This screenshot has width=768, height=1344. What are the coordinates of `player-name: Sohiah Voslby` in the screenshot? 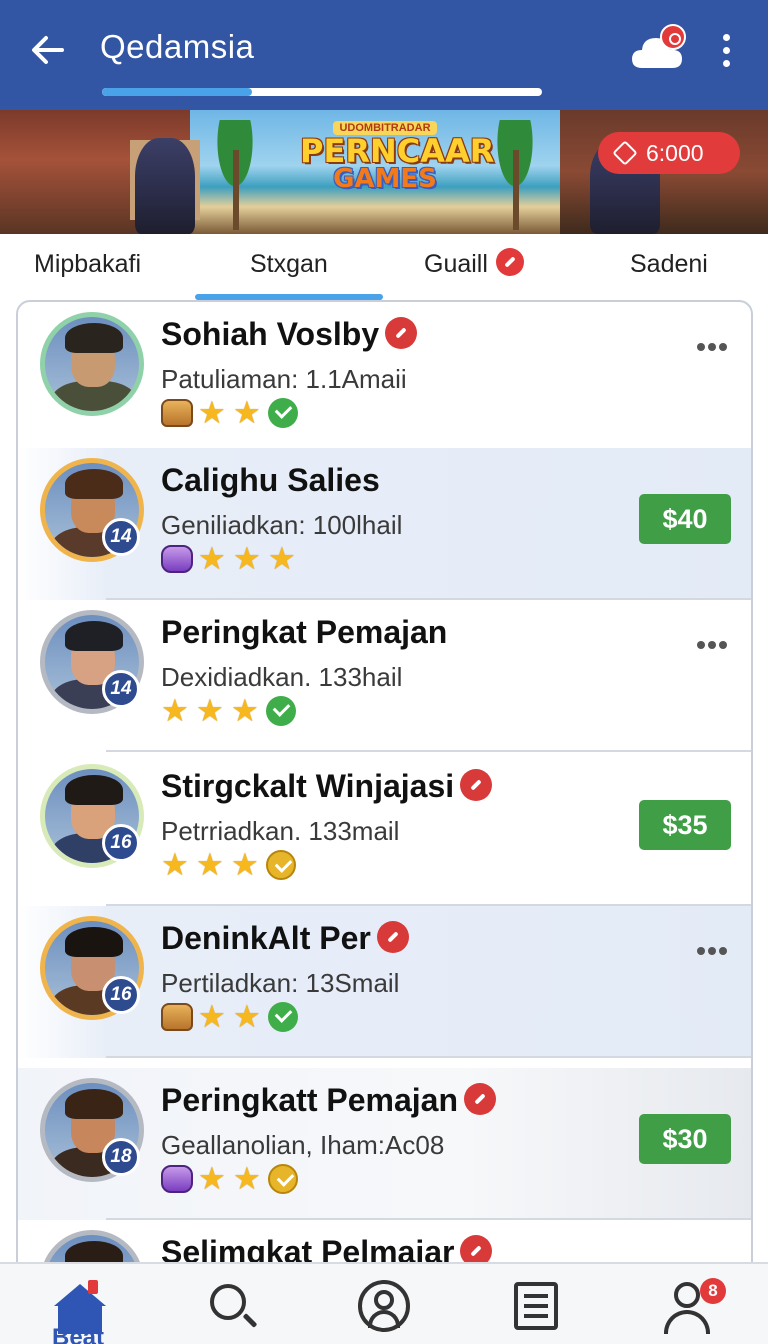 It's located at (289, 334).